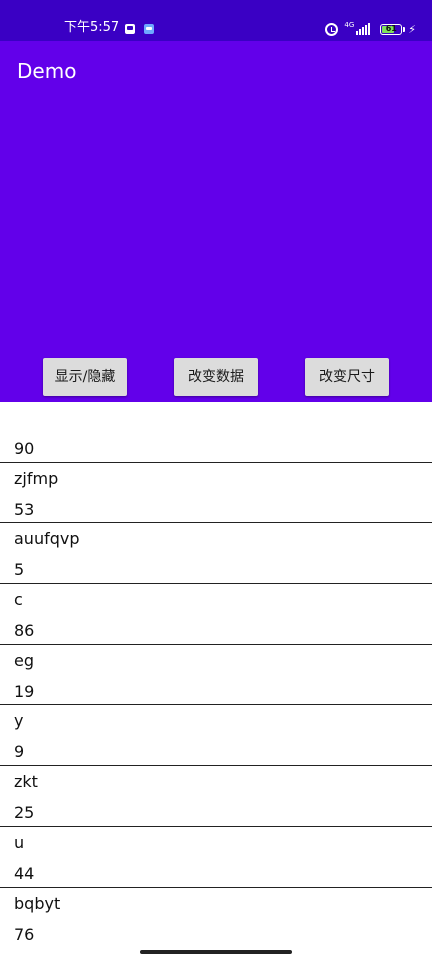 The width and height of the screenshot is (432, 960). What do you see at coordinates (24, 448) in the screenshot?
I see `list-item-value: 90` at bounding box center [24, 448].